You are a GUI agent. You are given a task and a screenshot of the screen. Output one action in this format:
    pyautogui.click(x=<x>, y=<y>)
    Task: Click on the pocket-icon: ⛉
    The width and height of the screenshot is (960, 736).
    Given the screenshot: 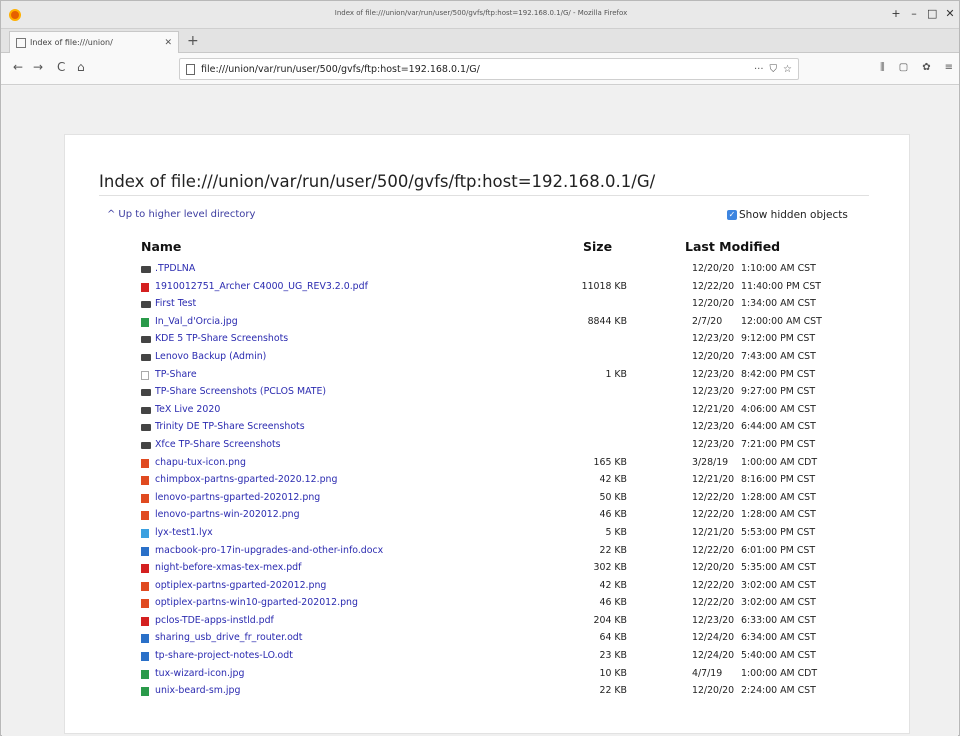 What is the action you would take?
    pyautogui.click(x=774, y=69)
    